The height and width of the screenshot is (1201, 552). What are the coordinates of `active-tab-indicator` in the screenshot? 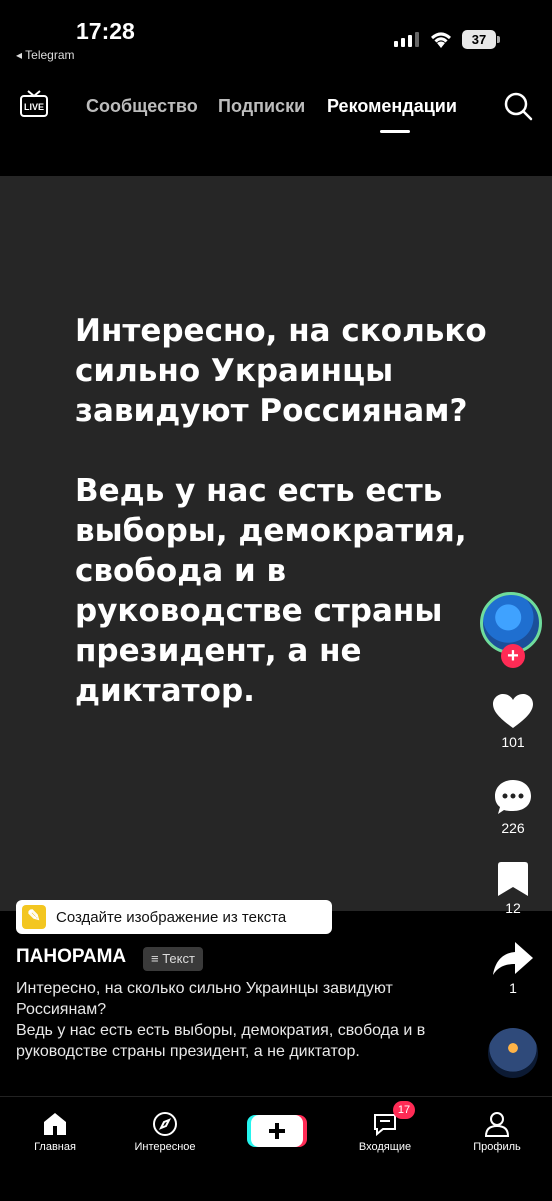 It's located at (395, 131).